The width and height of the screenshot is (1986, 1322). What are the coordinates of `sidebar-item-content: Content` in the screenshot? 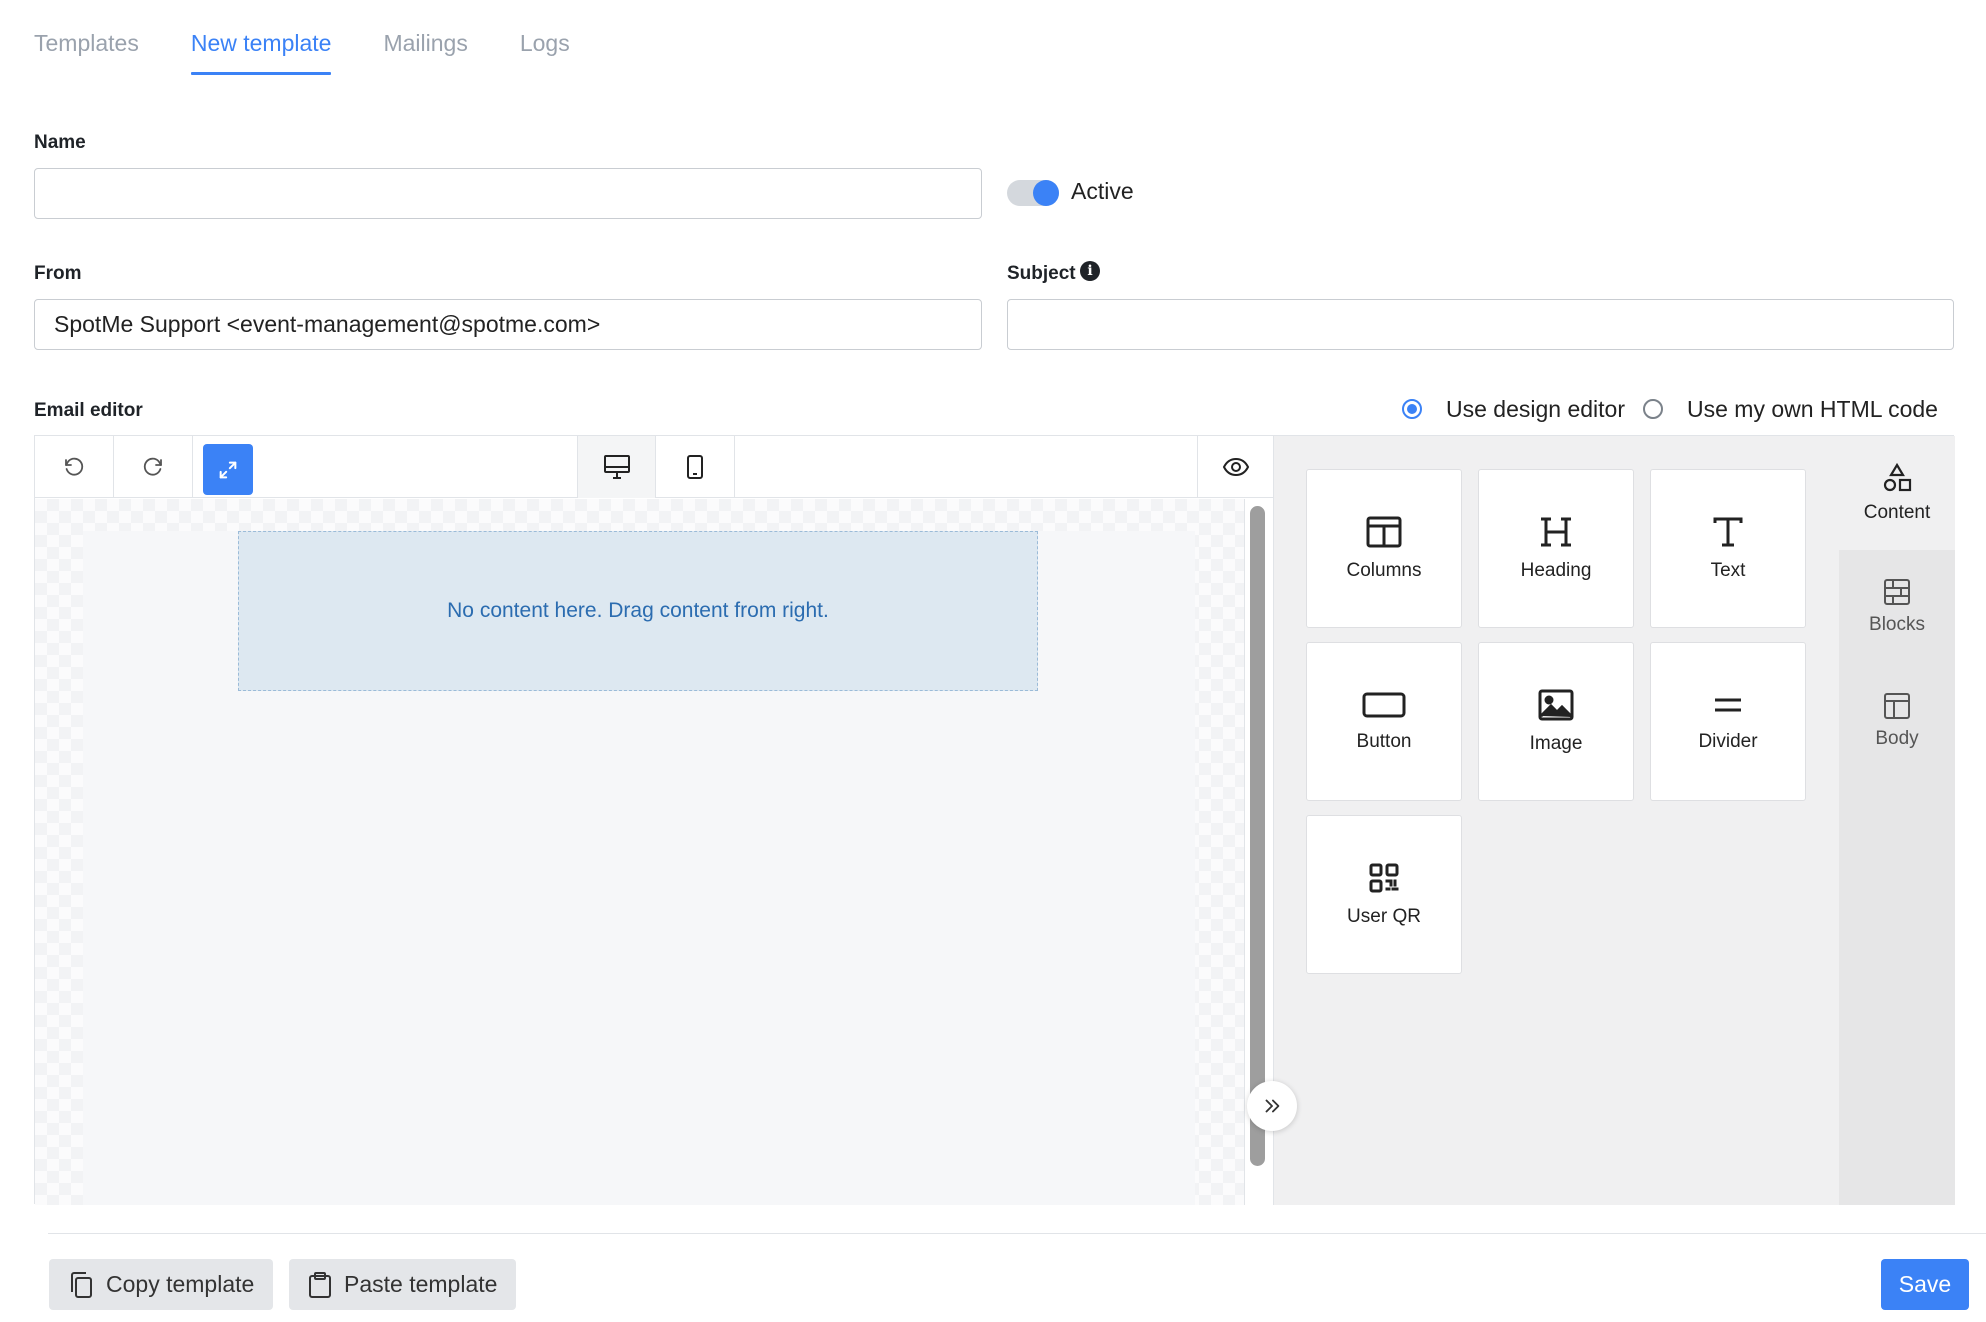 It's located at (1897, 493).